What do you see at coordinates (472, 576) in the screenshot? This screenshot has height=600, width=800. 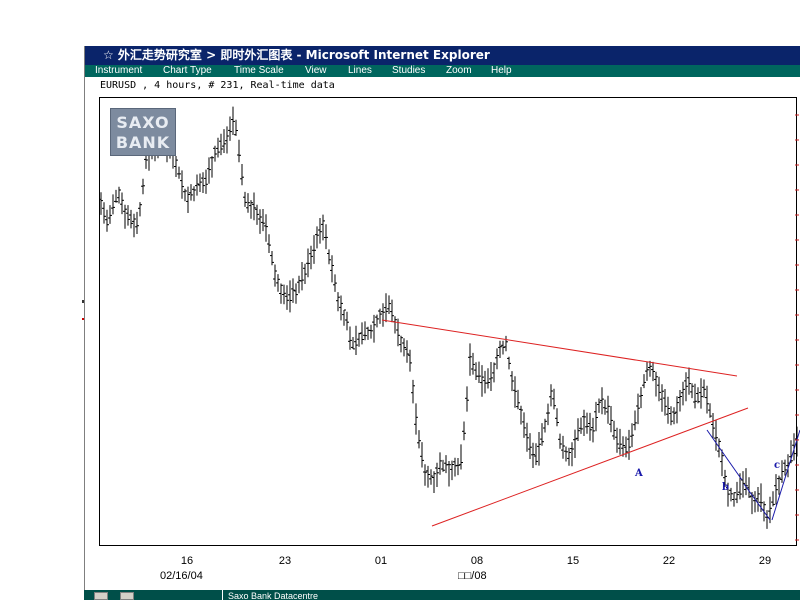 I see `x-month-label: □□/08` at bounding box center [472, 576].